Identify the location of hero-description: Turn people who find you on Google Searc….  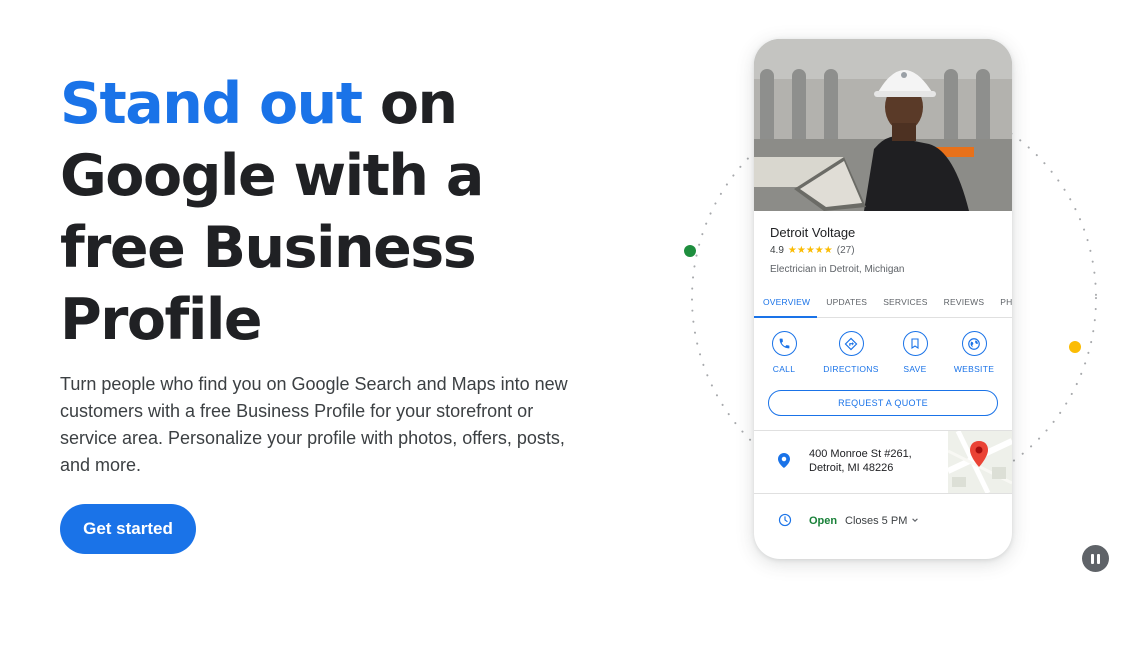
(314, 424).